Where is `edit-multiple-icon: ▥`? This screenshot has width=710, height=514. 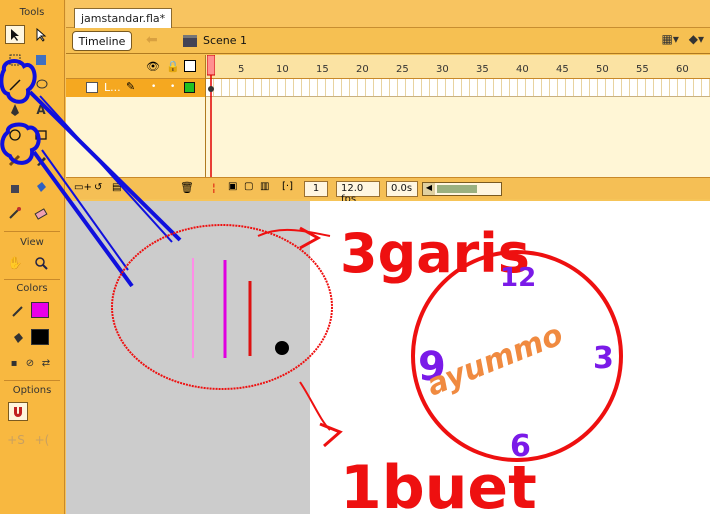 edit-multiple-icon: ▥ is located at coordinates (264, 186).